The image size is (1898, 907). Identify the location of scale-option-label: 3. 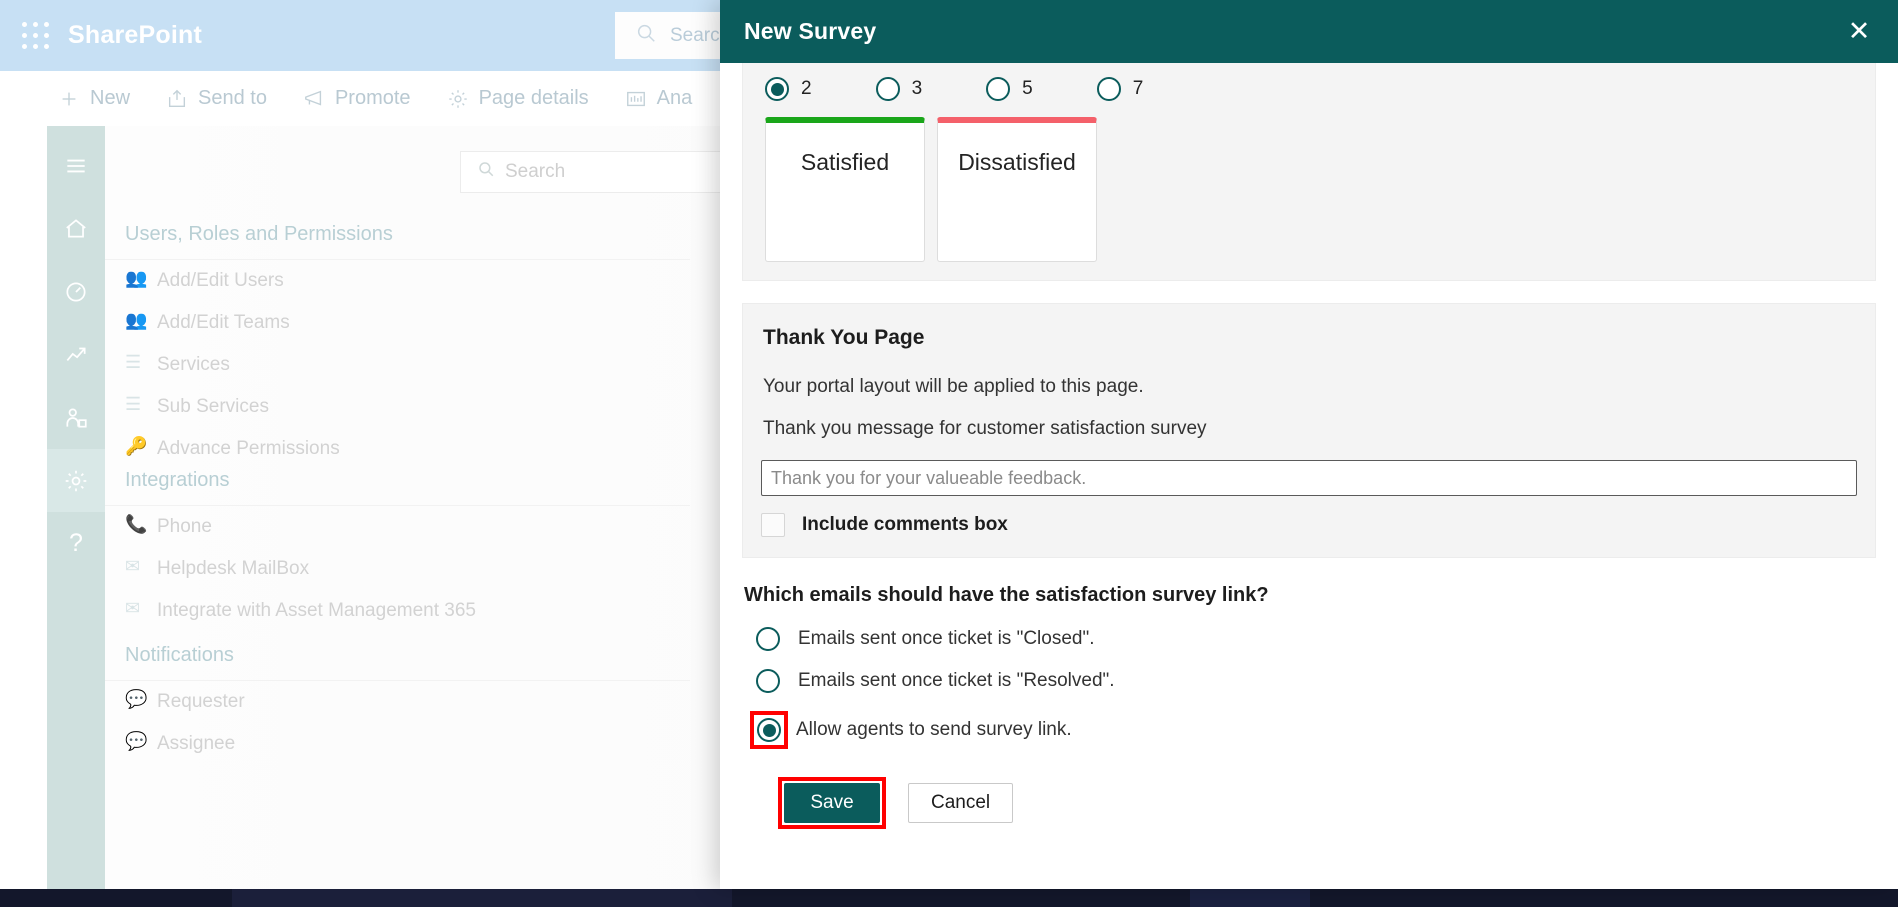
(917, 88).